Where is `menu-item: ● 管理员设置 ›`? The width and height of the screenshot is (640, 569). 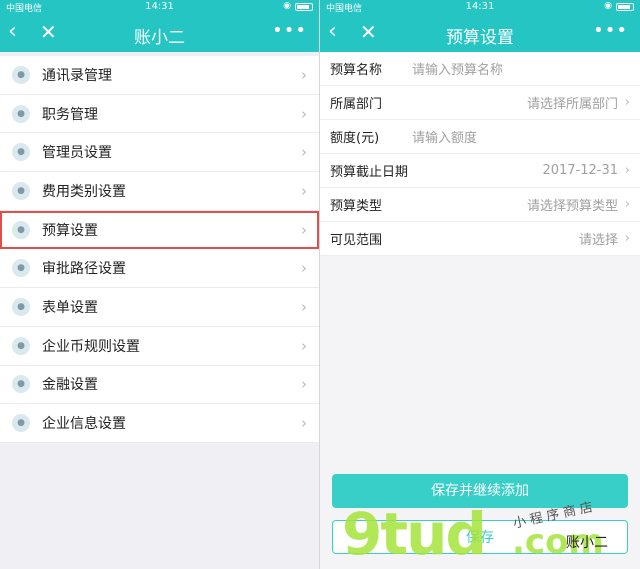 menu-item: ● 管理员设置 › is located at coordinates (159, 153).